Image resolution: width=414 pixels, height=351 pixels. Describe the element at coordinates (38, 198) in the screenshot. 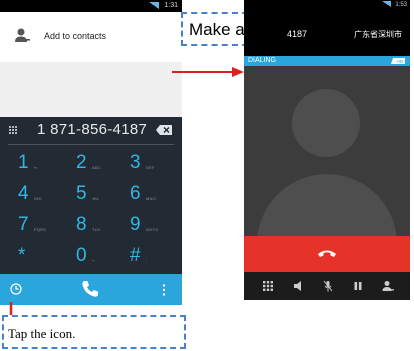

I see `key-letters: GHI` at that location.